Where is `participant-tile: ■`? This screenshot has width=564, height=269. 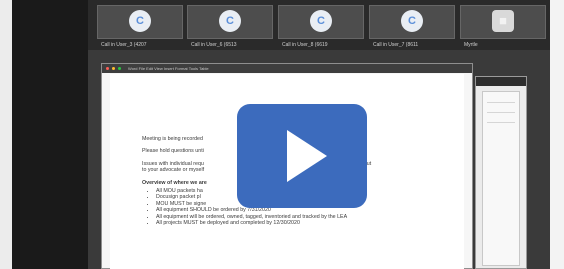
participant-tile: ■ is located at coordinates (503, 22).